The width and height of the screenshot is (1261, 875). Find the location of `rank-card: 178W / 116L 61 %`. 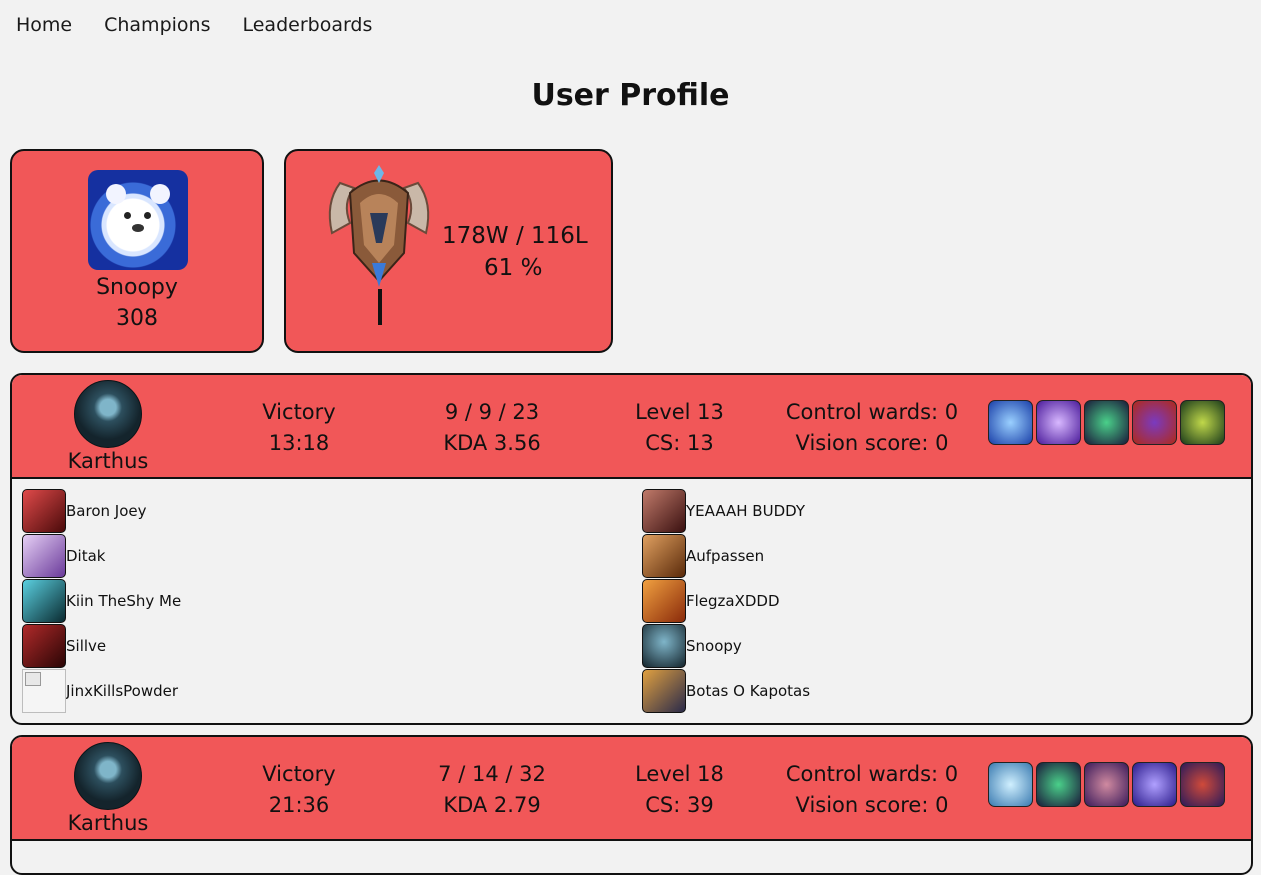

rank-card: 178W / 116L 61 % is located at coordinates (448, 251).